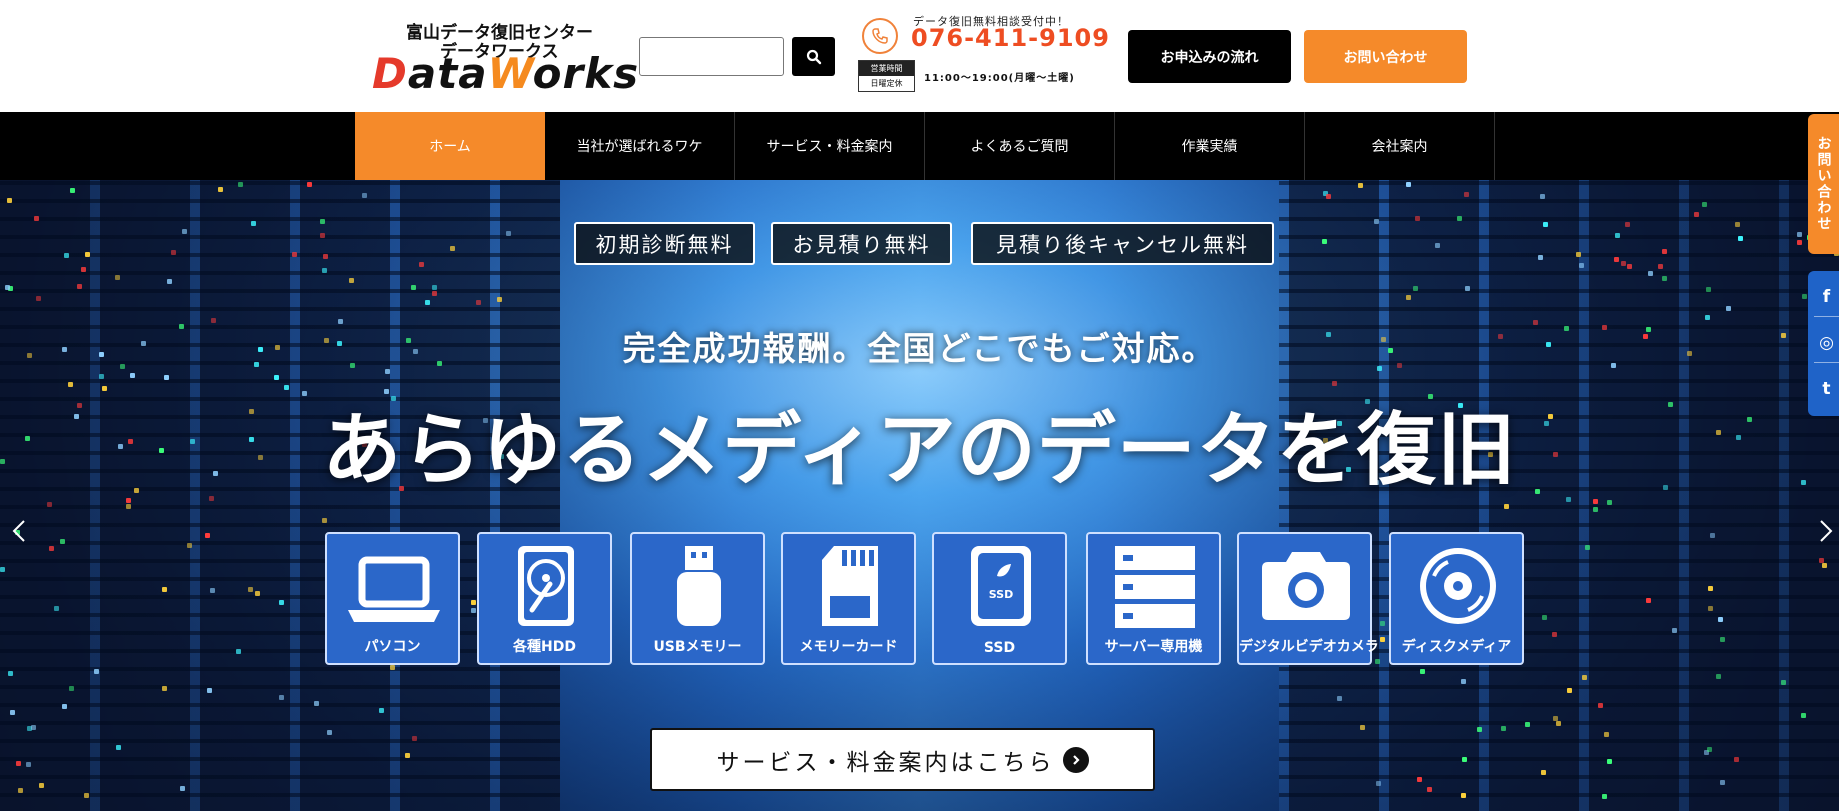 The height and width of the screenshot is (811, 1839). What do you see at coordinates (1826, 389) in the screenshot?
I see `twitter-icon: t` at bounding box center [1826, 389].